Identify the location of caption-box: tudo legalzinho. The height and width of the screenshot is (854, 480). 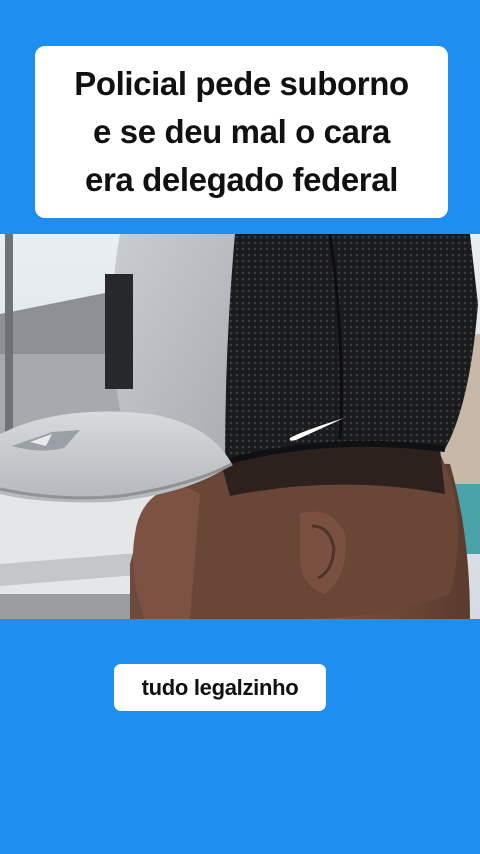
(220, 687).